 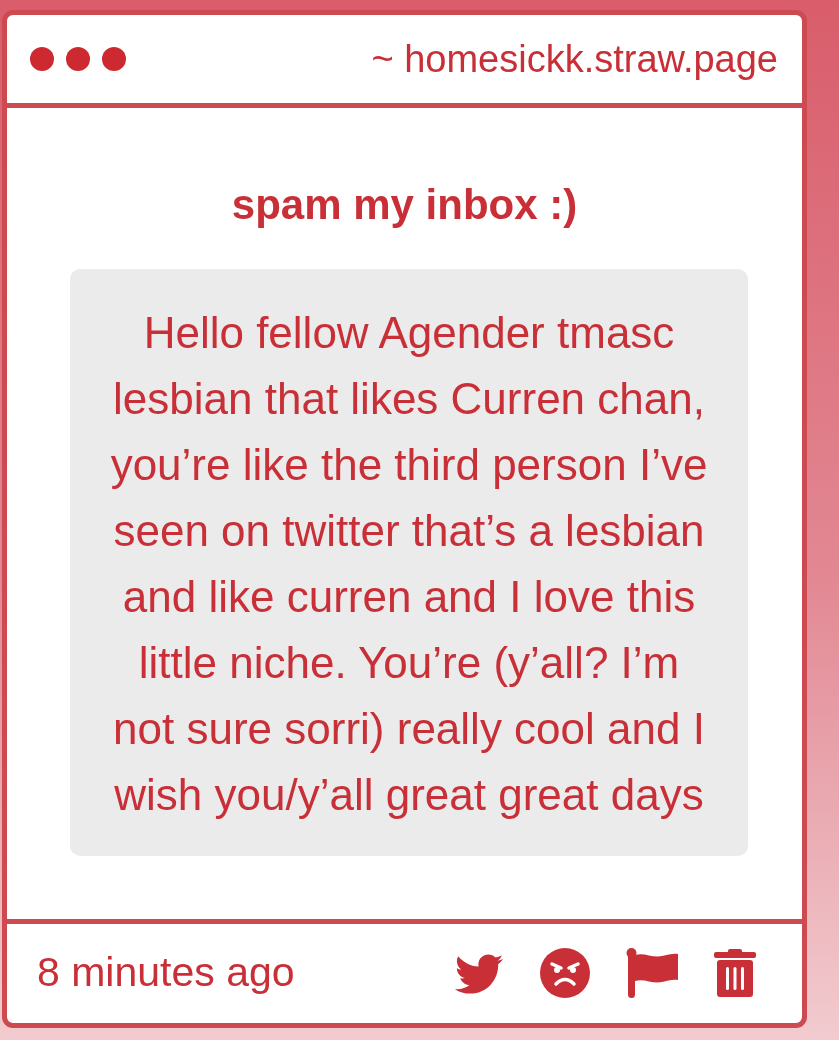 What do you see at coordinates (574, 59) in the screenshot?
I see `page-url: ~ homesickk.straw.page` at bounding box center [574, 59].